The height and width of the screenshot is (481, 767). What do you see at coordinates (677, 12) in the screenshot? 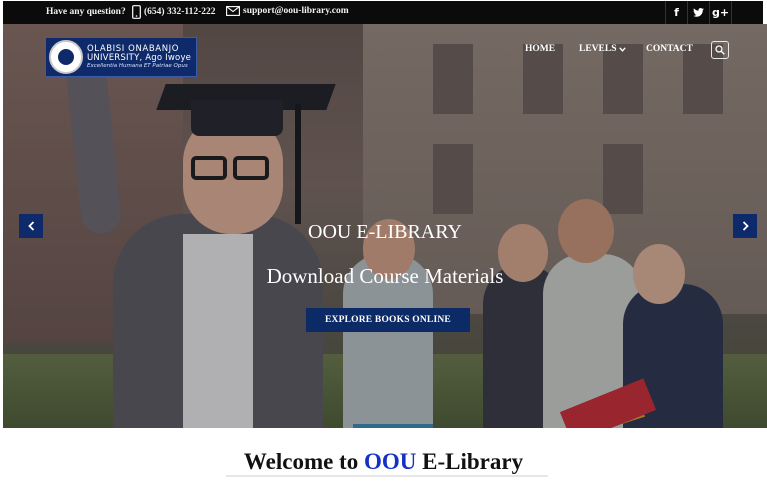
I see `facebook-icon: f` at bounding box center [677, 12].